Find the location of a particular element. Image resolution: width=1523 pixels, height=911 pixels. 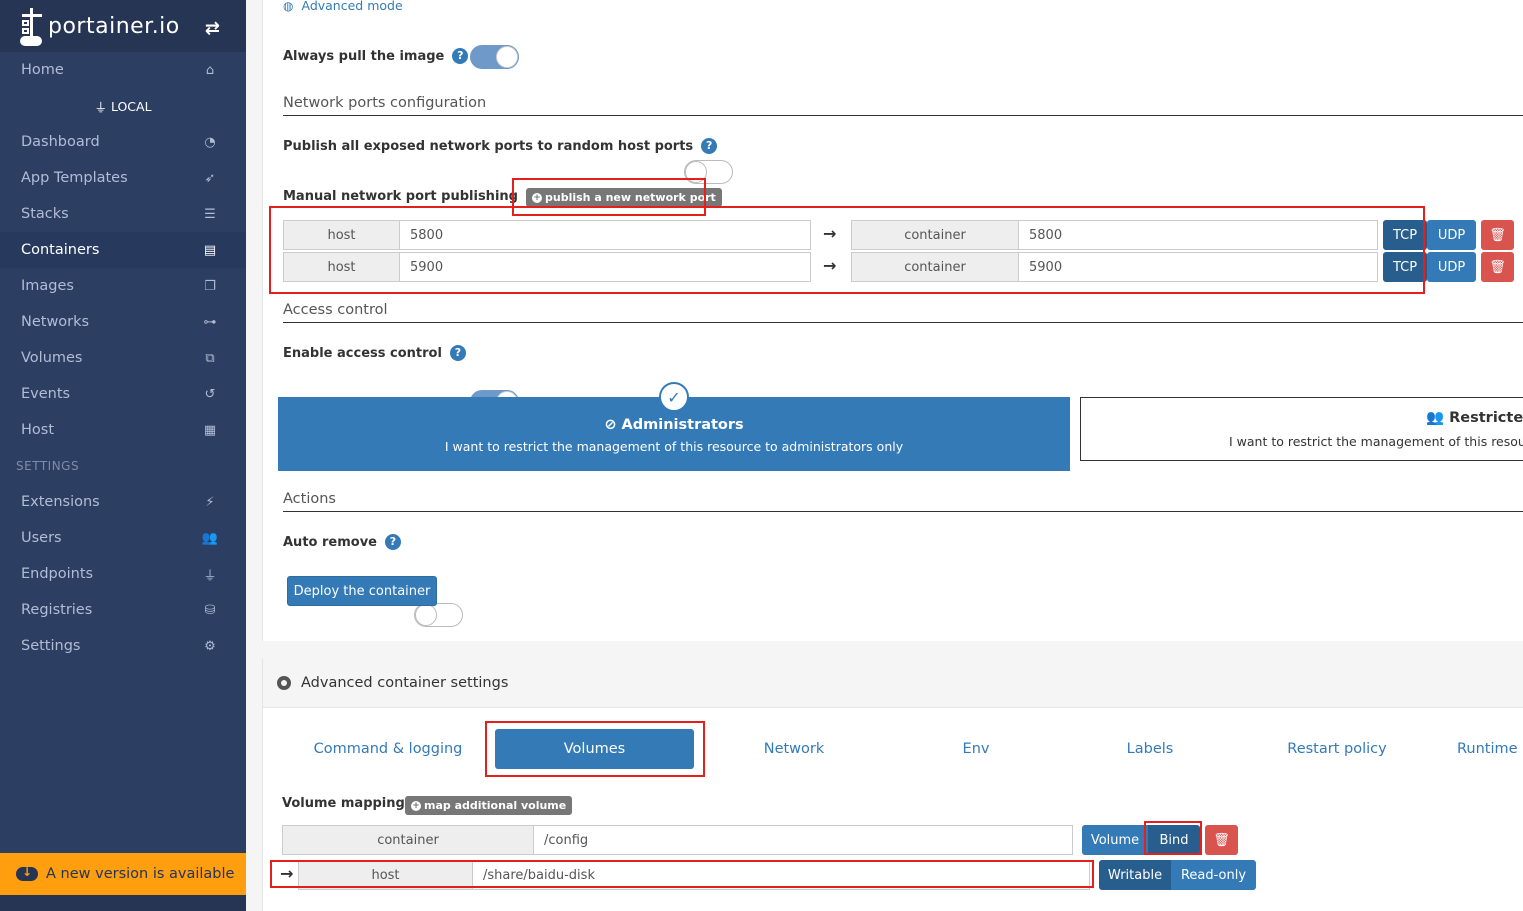

brand-header: portainer.io ⇄ is located at coordinates (123, 26).